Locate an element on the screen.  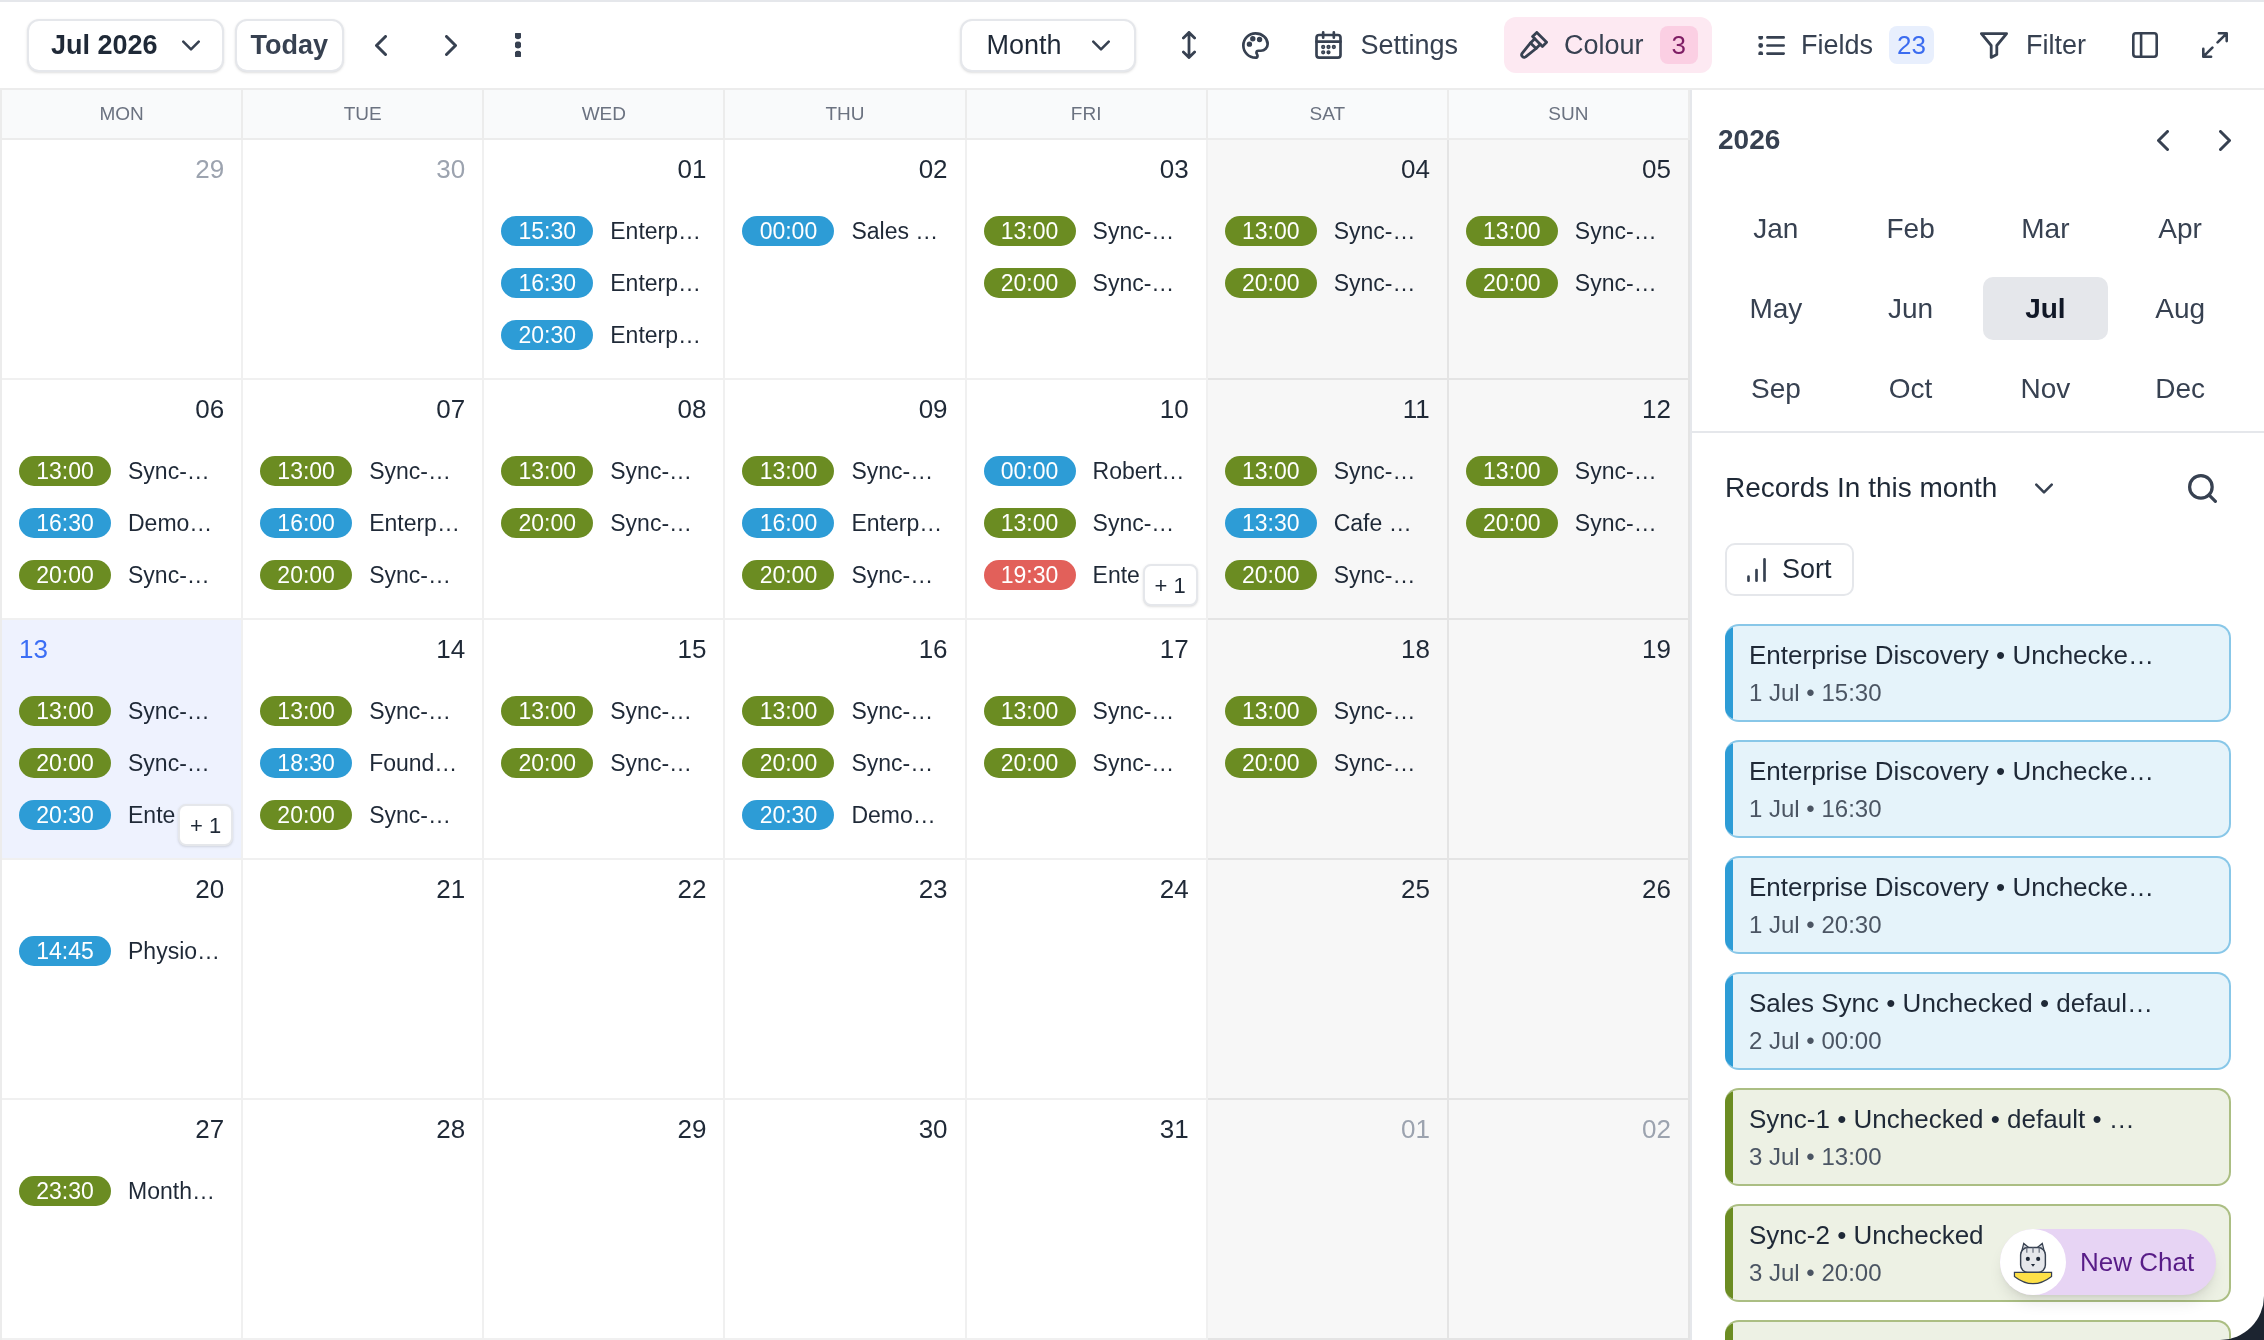
day-cell: 10 00:00 Robert… 13:00 Sync-… 19:30 Ente + 1 is located at coordinates (1087, 500).